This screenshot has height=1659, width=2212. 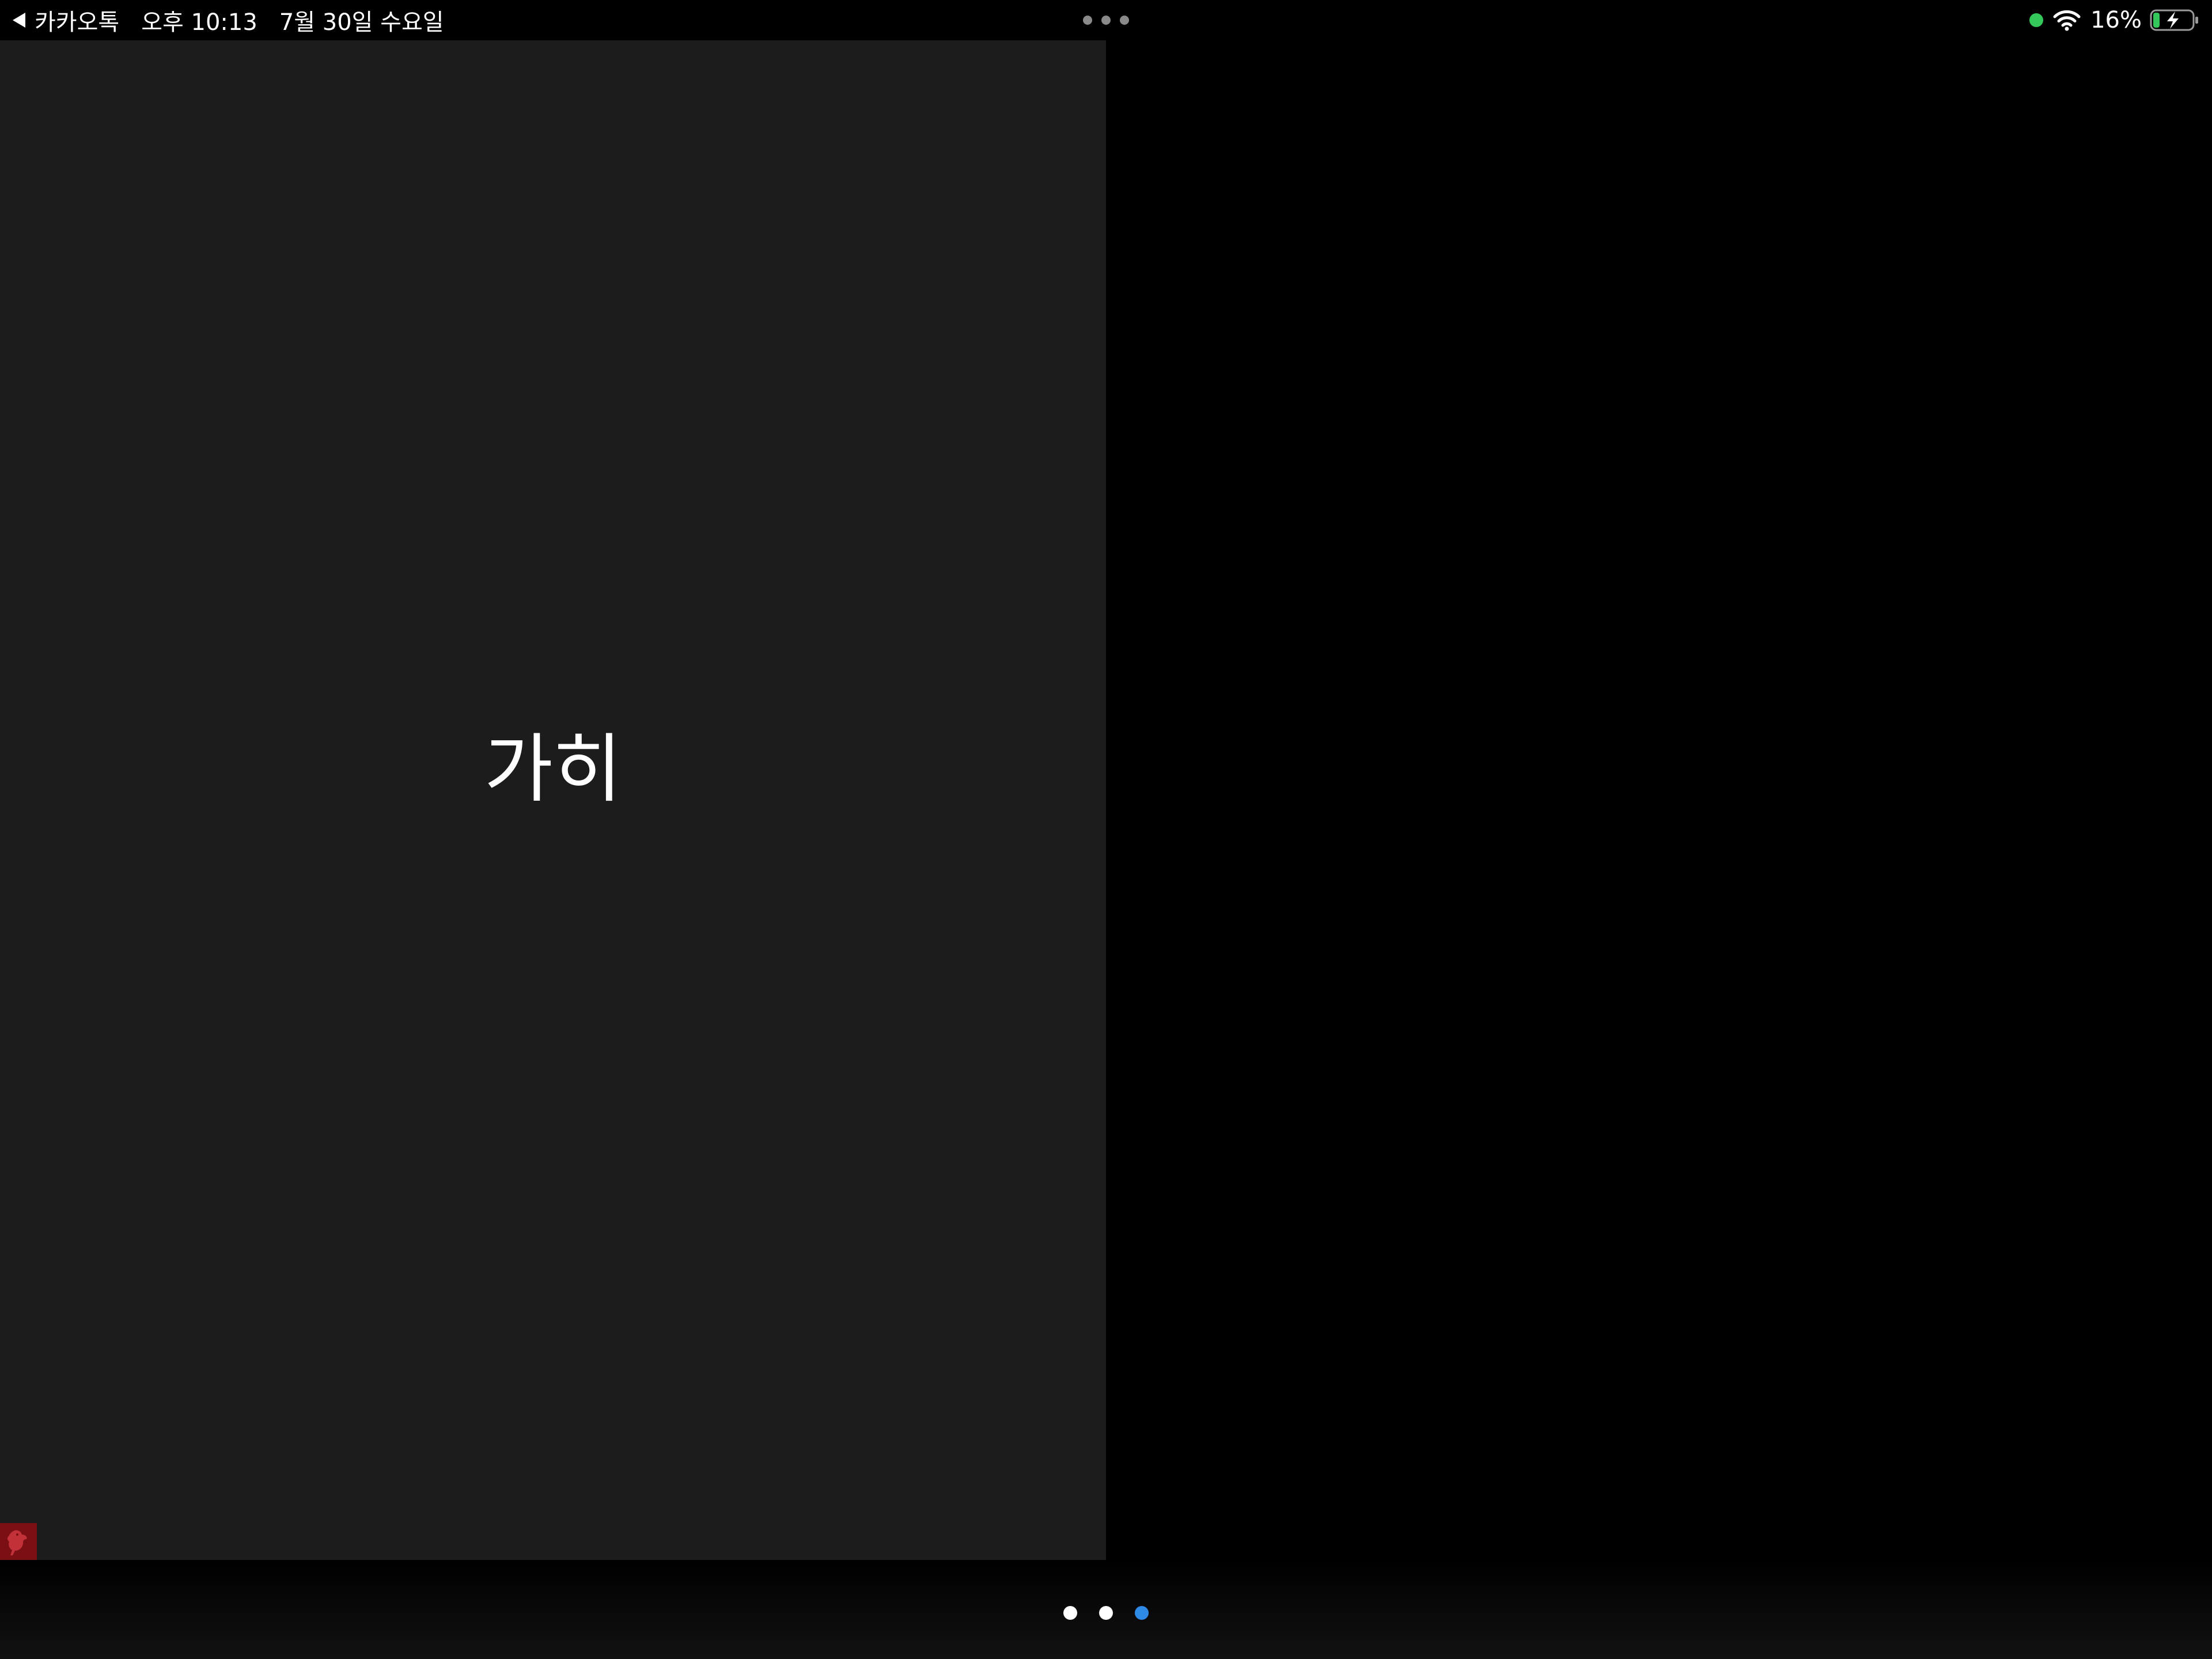 I want to click on bottom-strip, so click(x=1106, y=1609).